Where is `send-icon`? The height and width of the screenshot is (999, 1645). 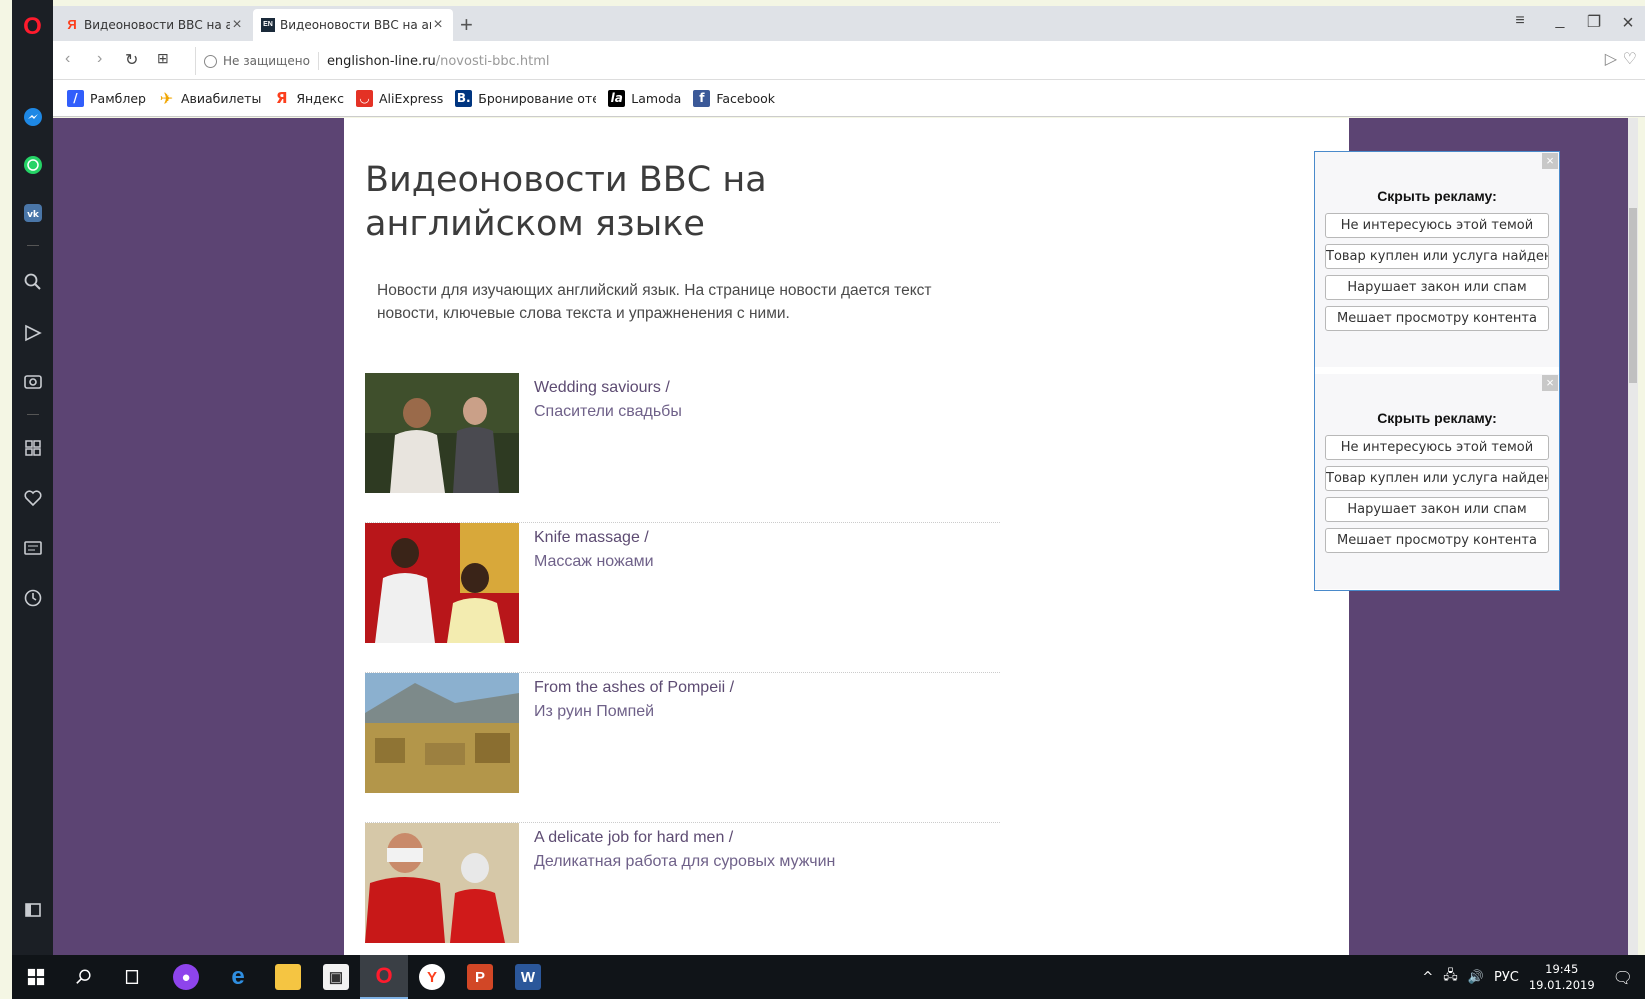 send-icon is located at coordinates (32, 333).